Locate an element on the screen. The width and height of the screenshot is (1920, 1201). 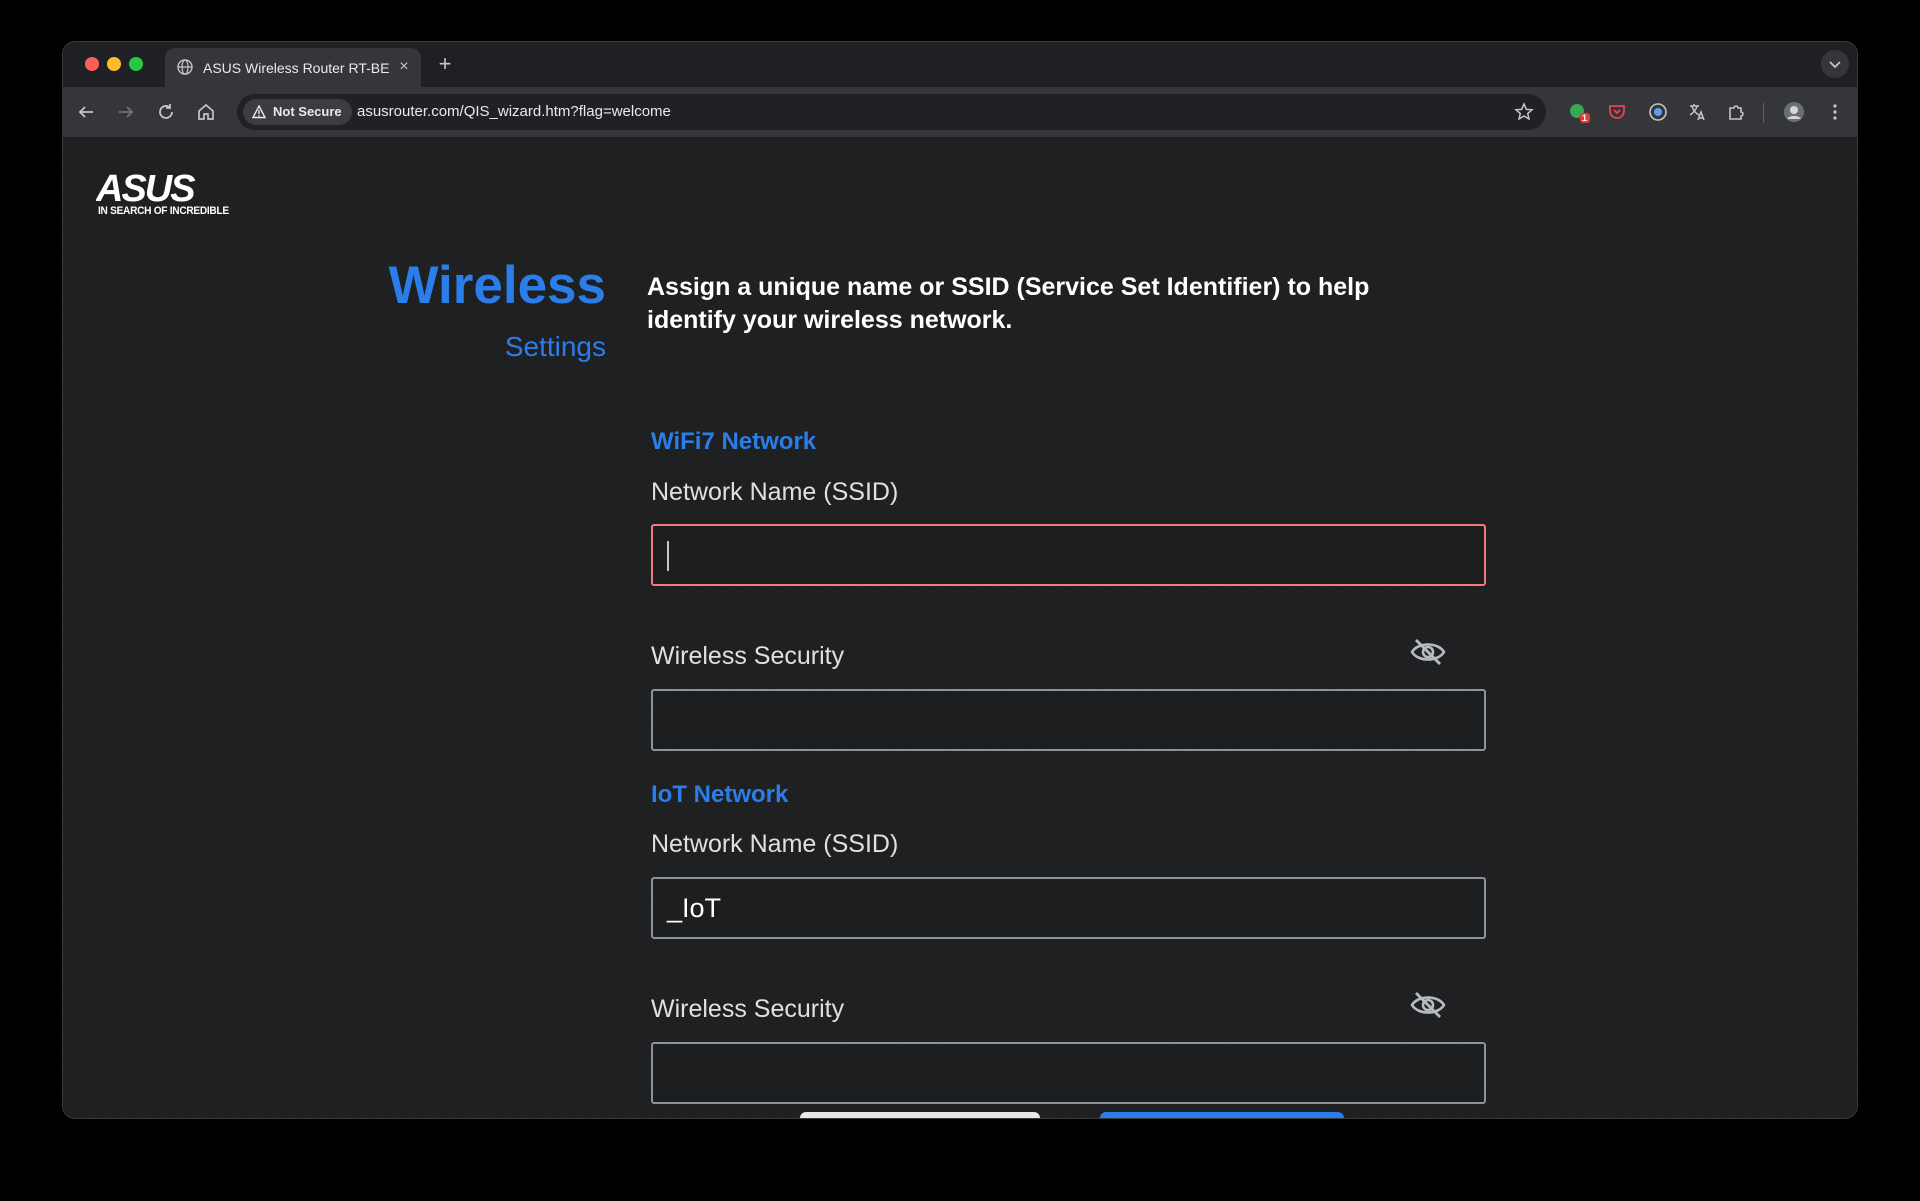
tab-strip: ASUS Wireless Router RT-BE × + is located at coordinates (960, 64).